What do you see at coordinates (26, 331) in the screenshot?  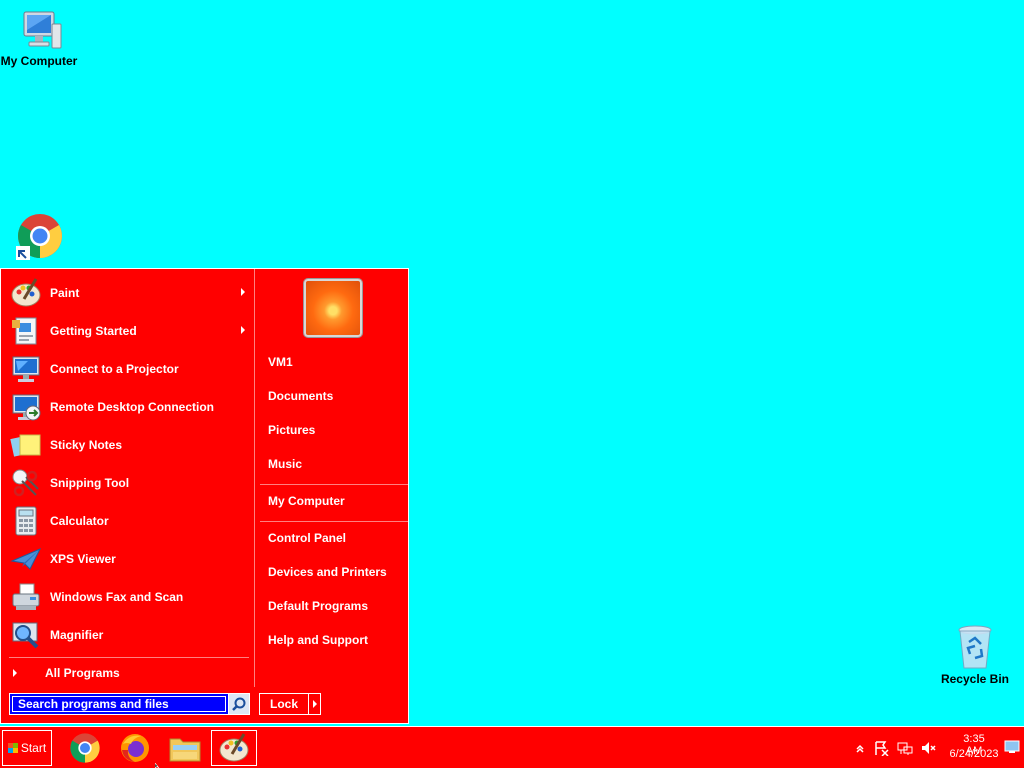 I see `getting-started-icon` at bounding box center [26, 331].